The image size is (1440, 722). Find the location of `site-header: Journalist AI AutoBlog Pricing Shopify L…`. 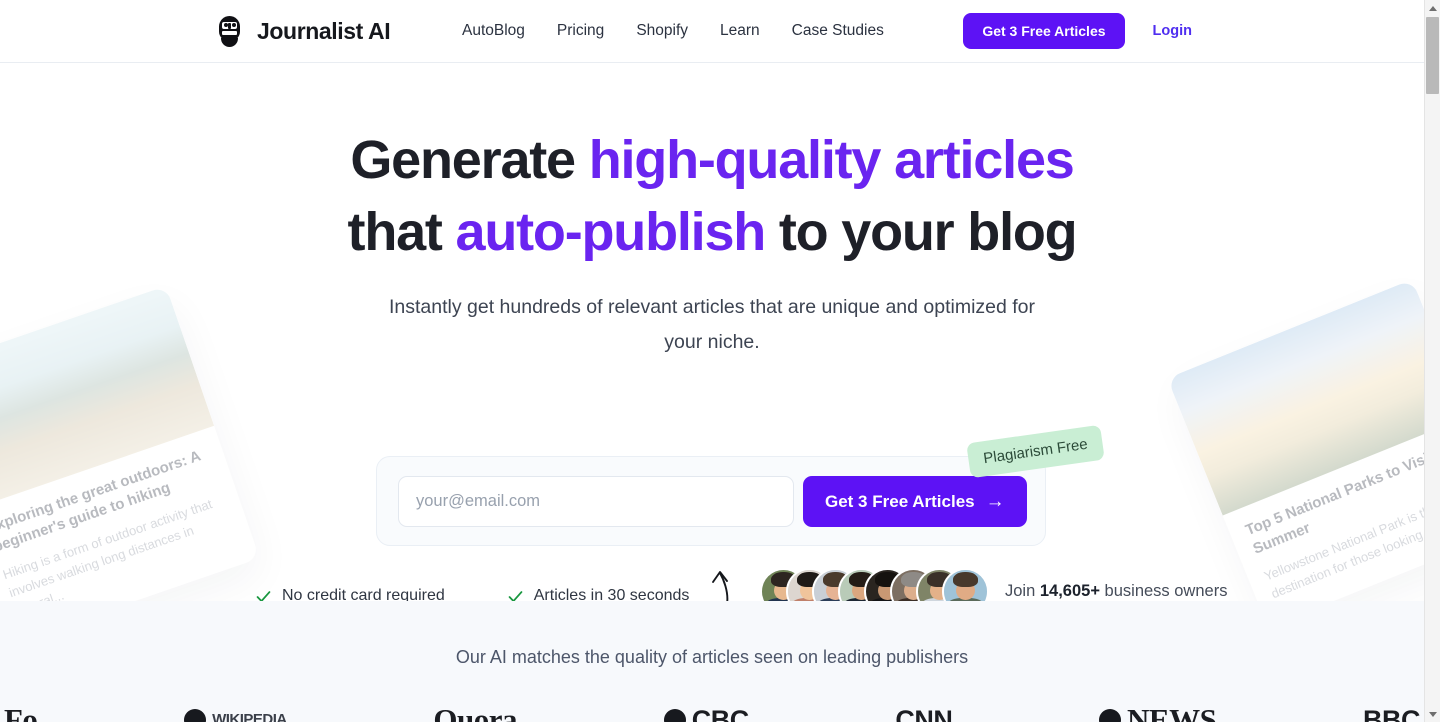

site-header: Journalist AI AutoBlog Pricing Shopify L… is located at coordinates (712, 31).